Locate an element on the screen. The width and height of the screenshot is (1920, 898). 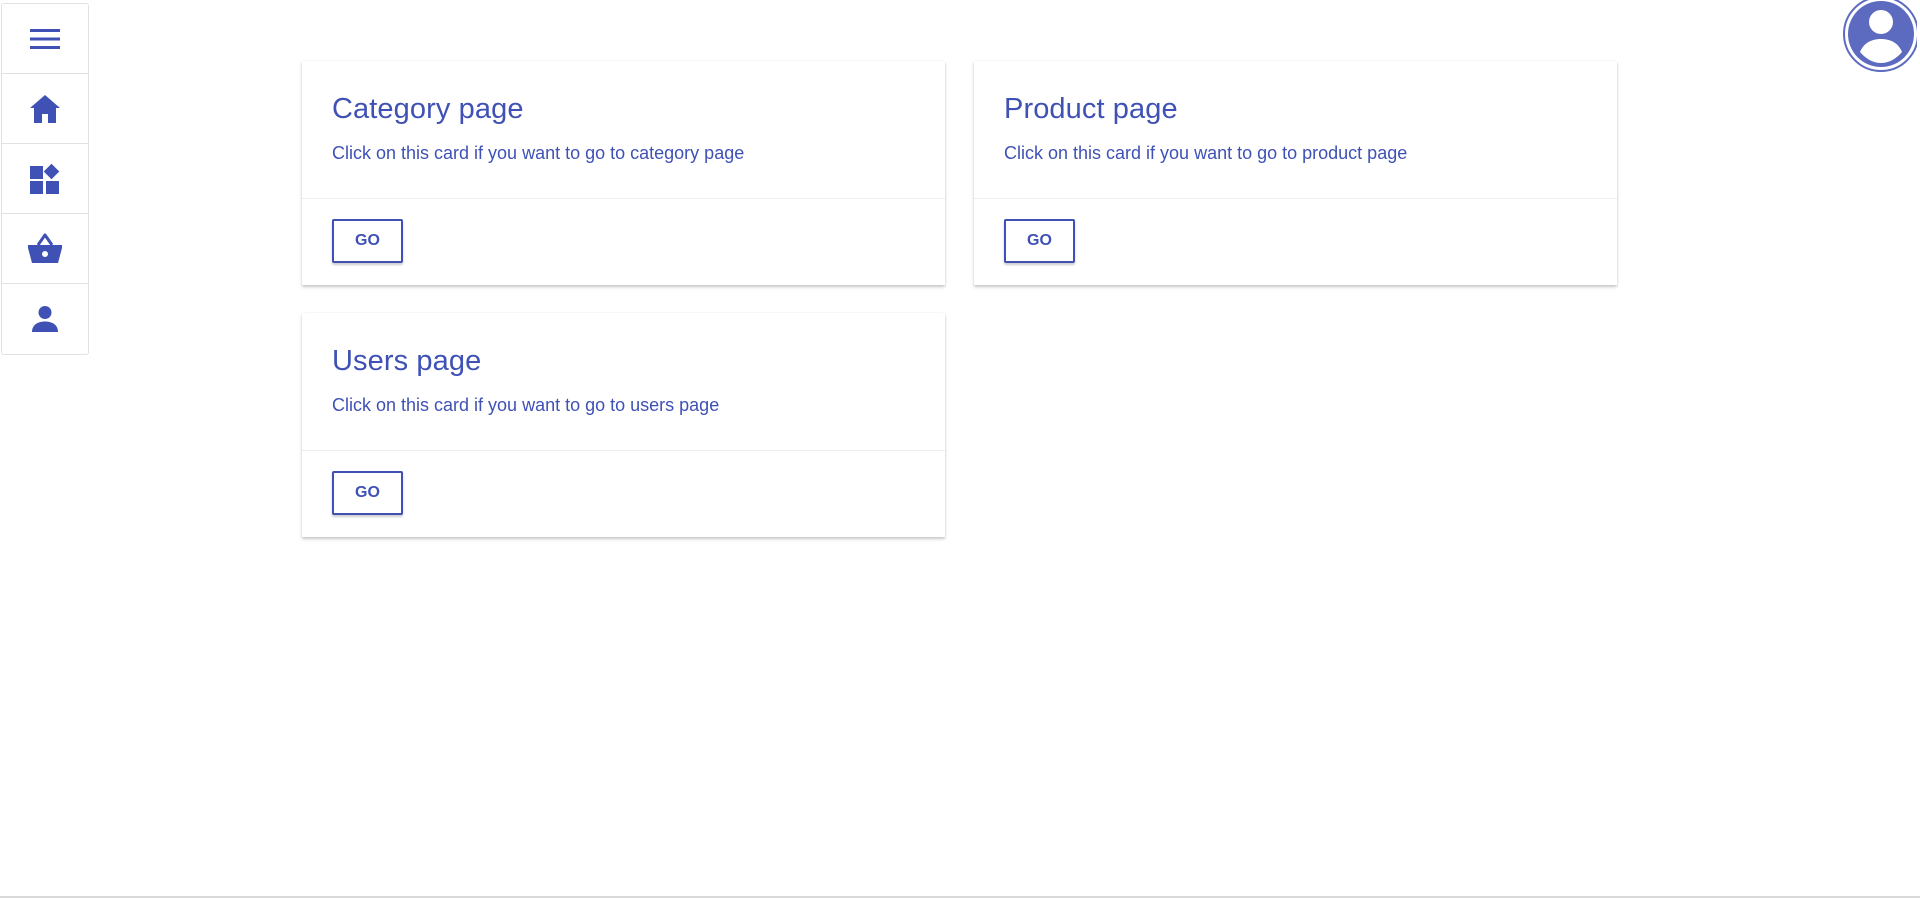
card-title: Product page is located at coordinates (1091, 109).